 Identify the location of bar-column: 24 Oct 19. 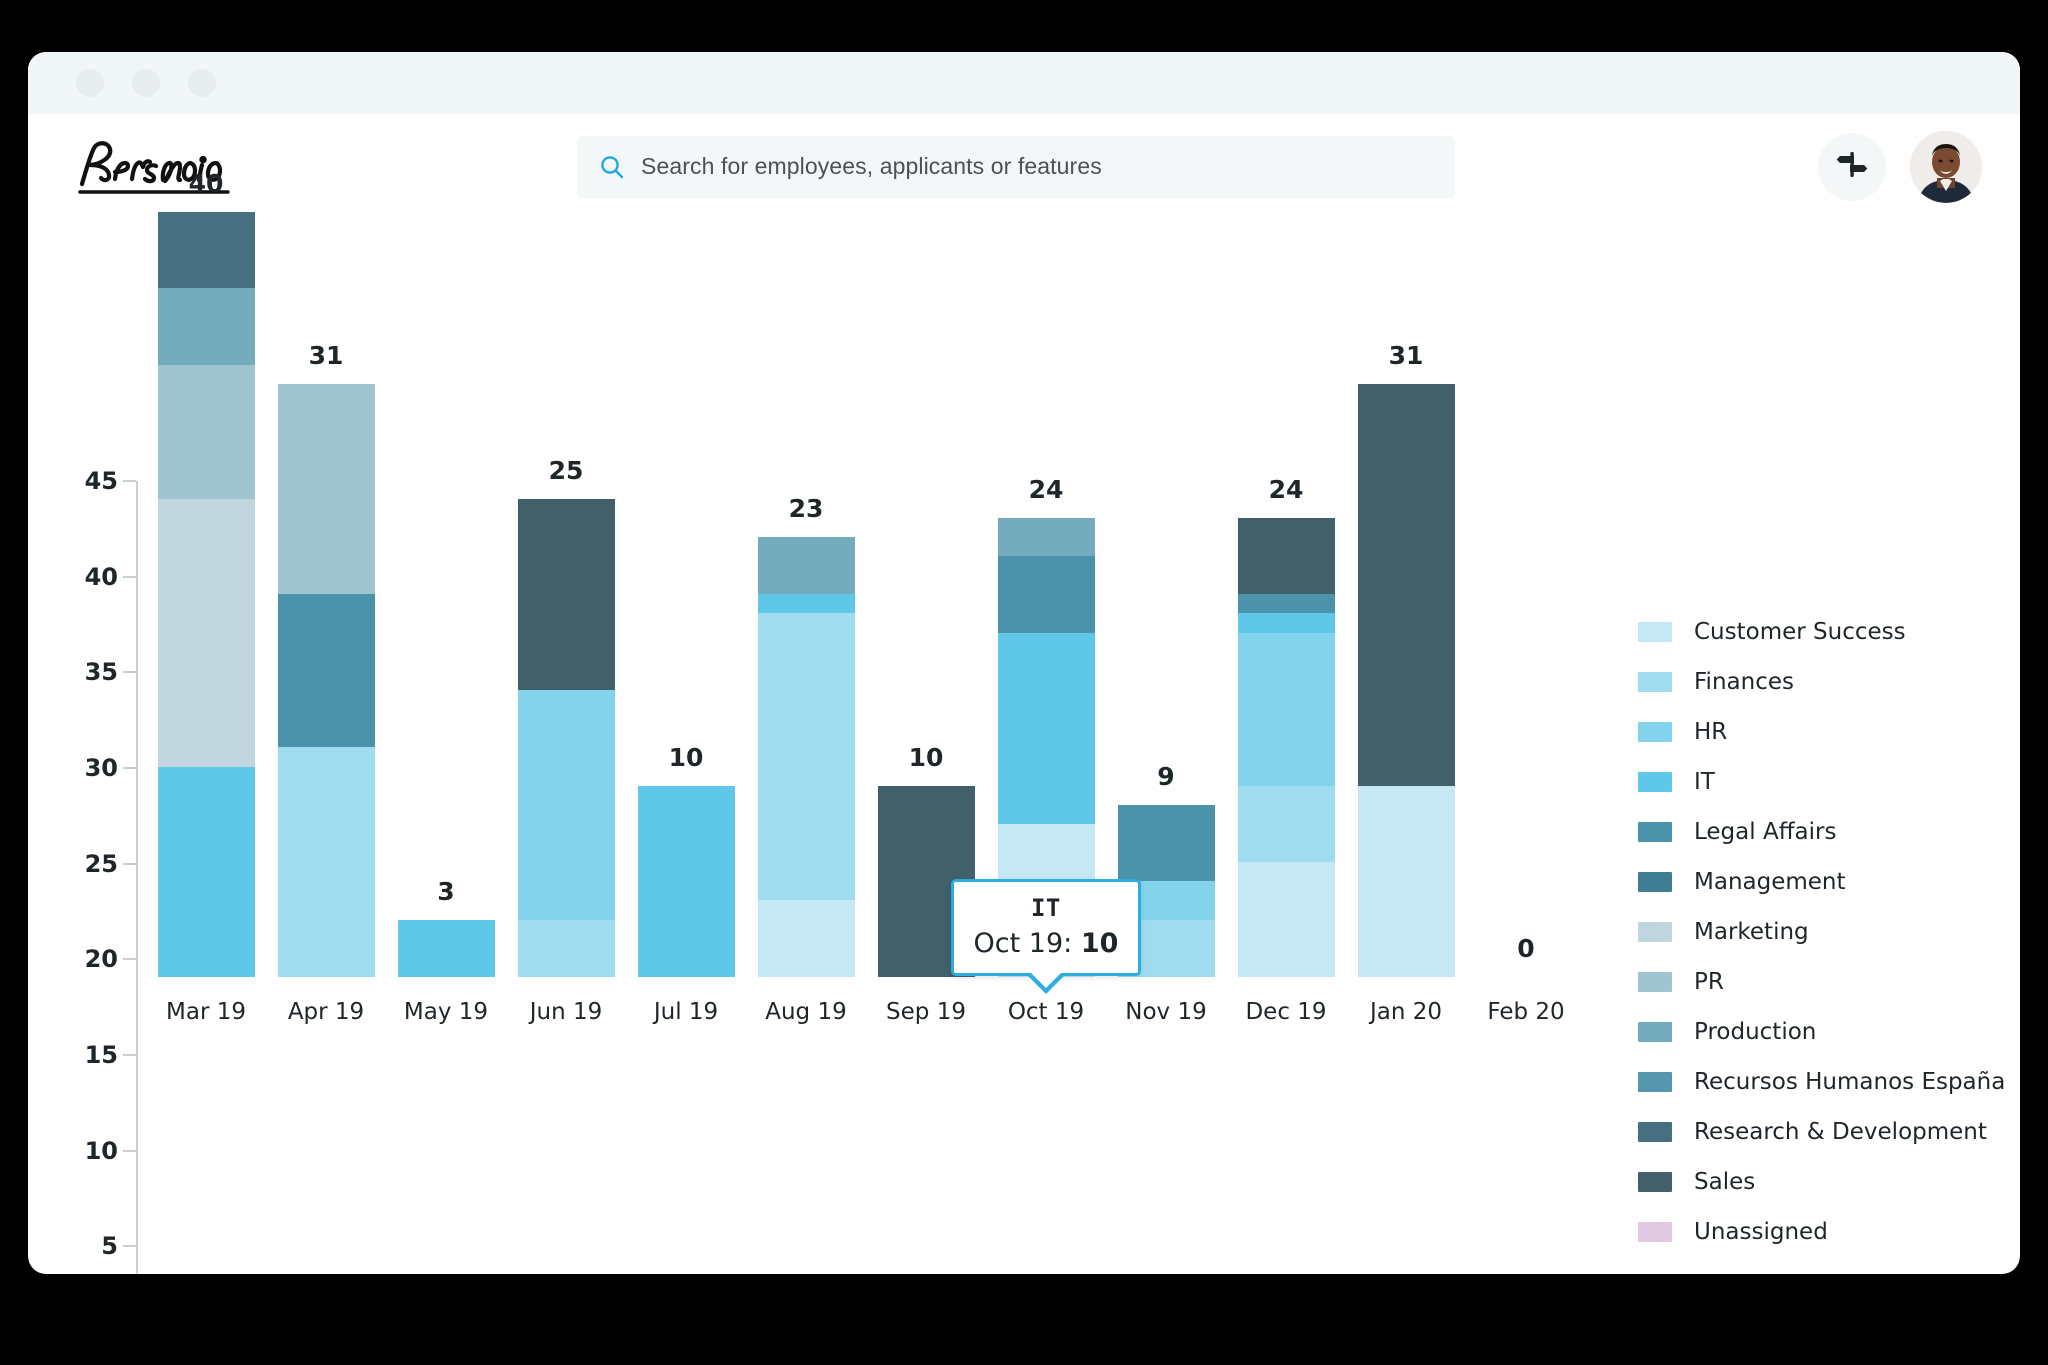
(1046, 570).